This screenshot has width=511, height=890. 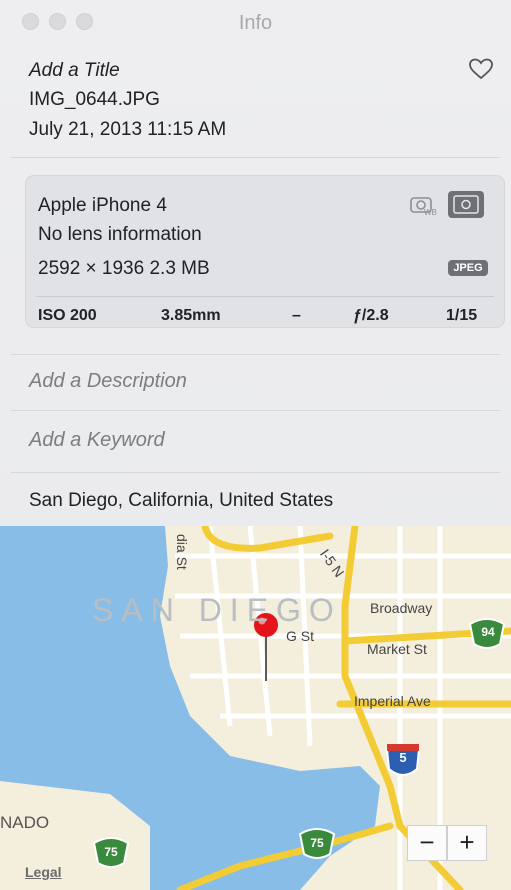 I want to click on window-title: Info, so click(x=255, y=23).